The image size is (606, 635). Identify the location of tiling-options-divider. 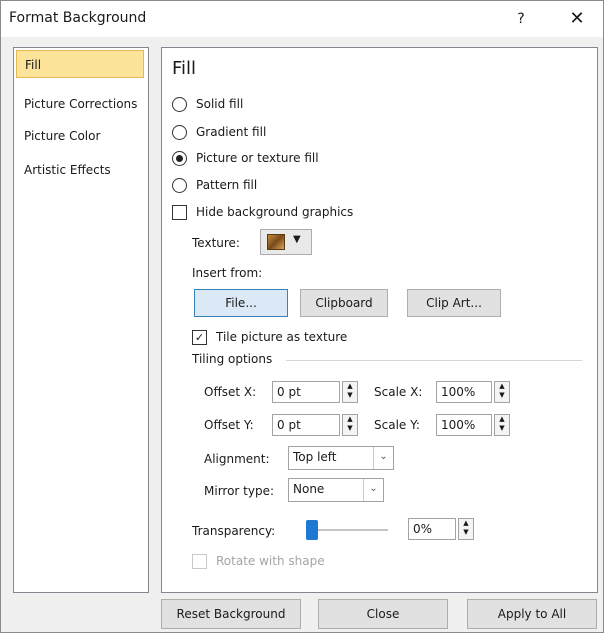
(434, 360).